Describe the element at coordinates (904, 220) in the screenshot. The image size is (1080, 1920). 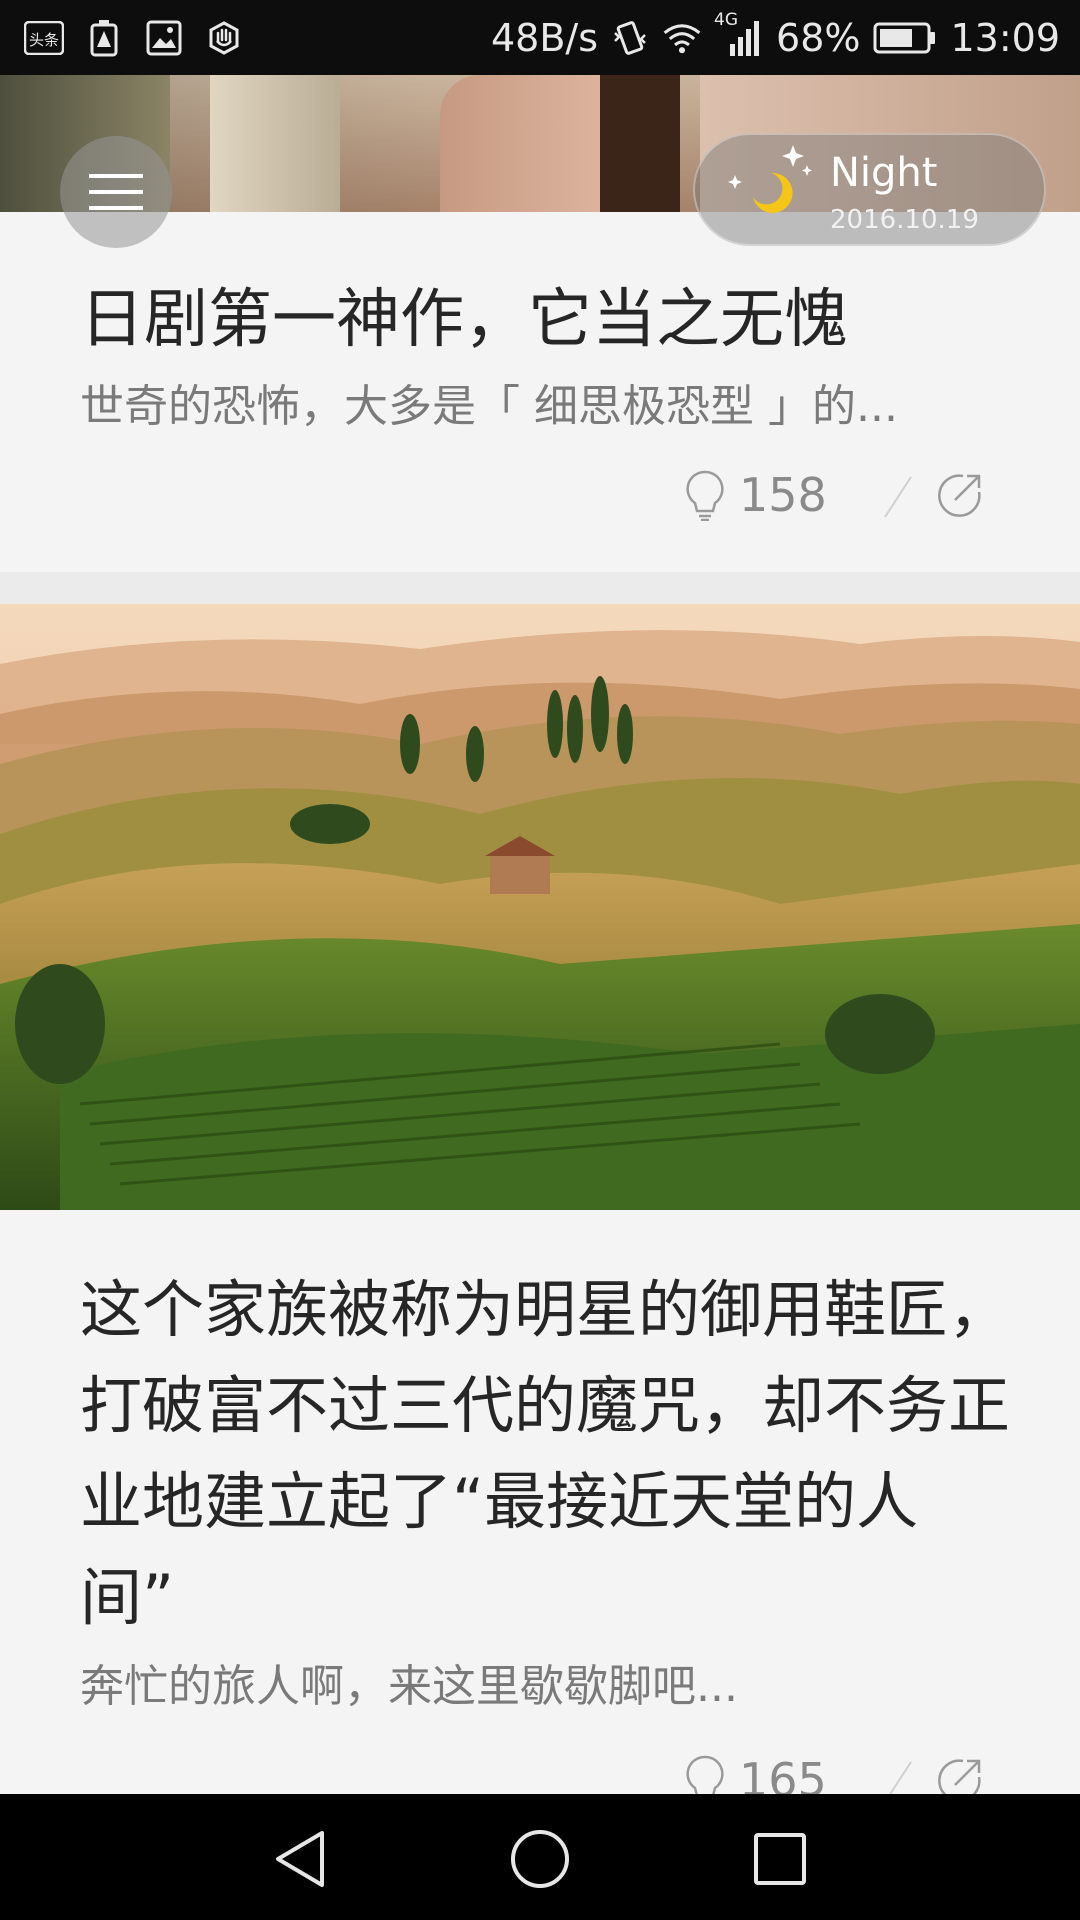
I see `header-date: 2016.10.19` at that location.